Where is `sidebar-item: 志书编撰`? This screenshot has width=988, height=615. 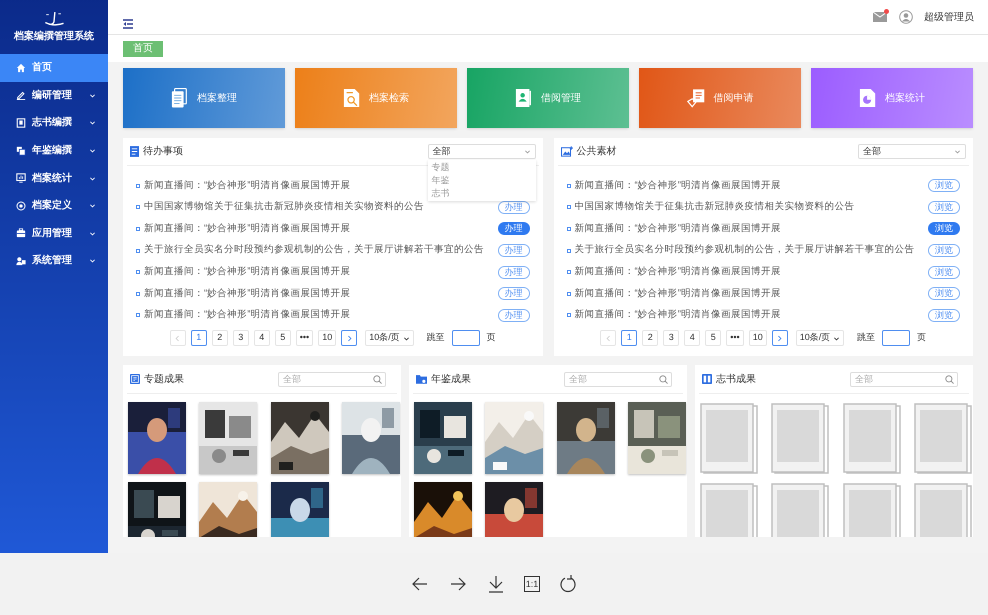
sidebar-item: 志书编撰 is located at coordinates (54, 123).